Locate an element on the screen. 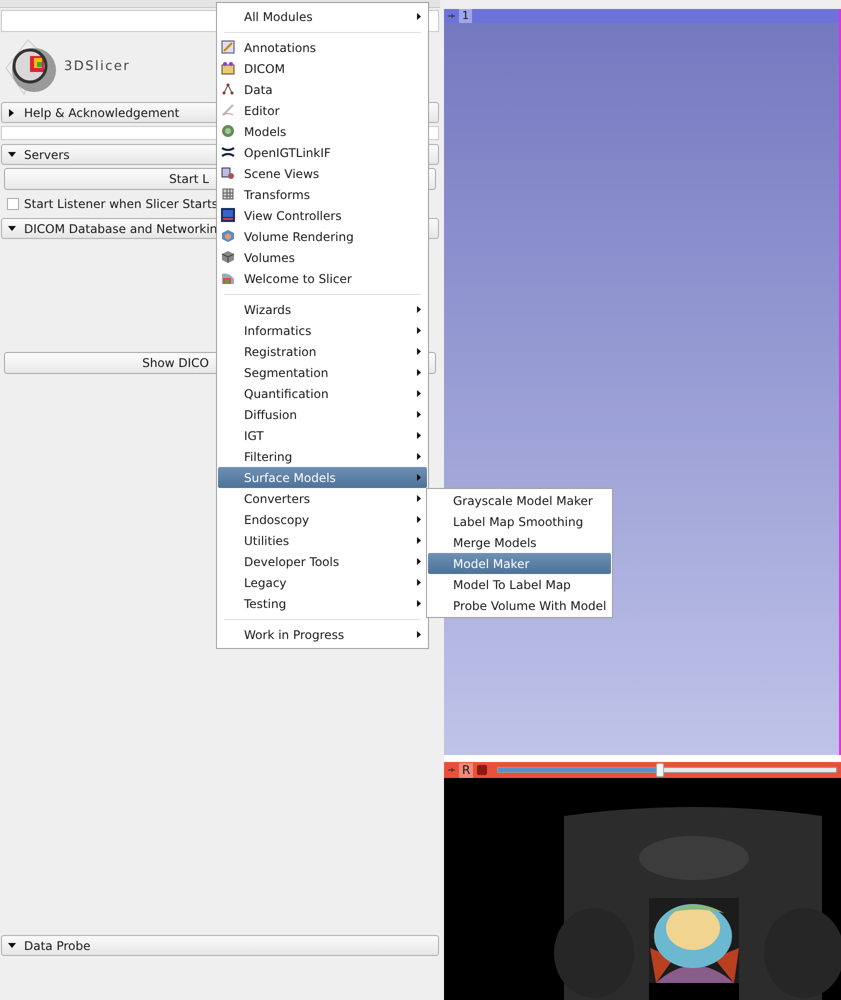  checkbox-label: Start Listener when Slicer Starts is located at coordinates (121, 204).